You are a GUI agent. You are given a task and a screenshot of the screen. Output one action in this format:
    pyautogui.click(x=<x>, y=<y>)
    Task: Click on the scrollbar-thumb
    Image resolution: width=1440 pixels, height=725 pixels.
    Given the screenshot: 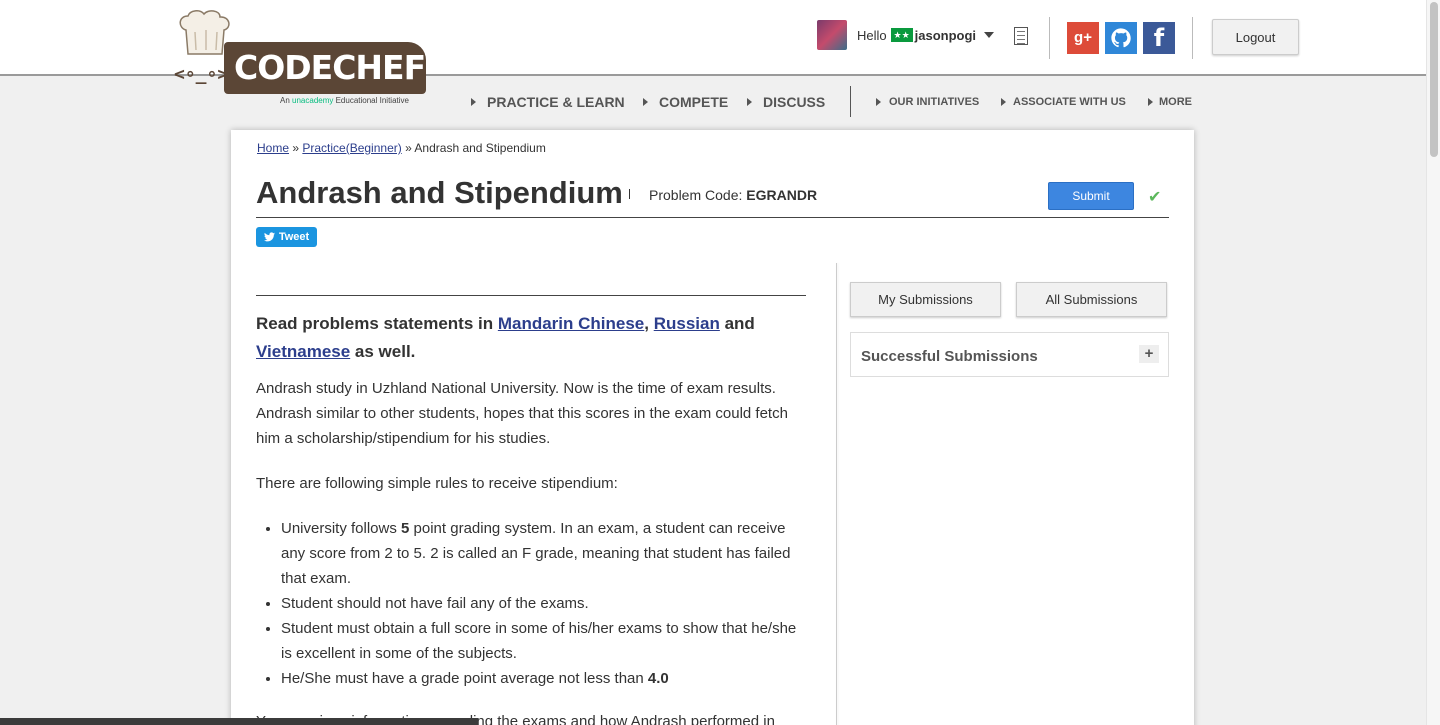 What is the action you would take?
    pyautogui.click(x=1434, y=79)
    